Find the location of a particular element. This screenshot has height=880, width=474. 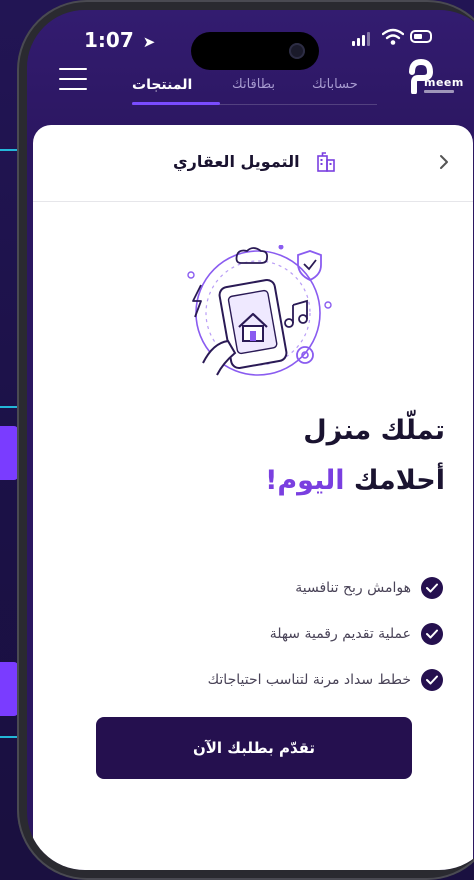

tab-cards: بطاقاتك is located at coordinates (253, 84).